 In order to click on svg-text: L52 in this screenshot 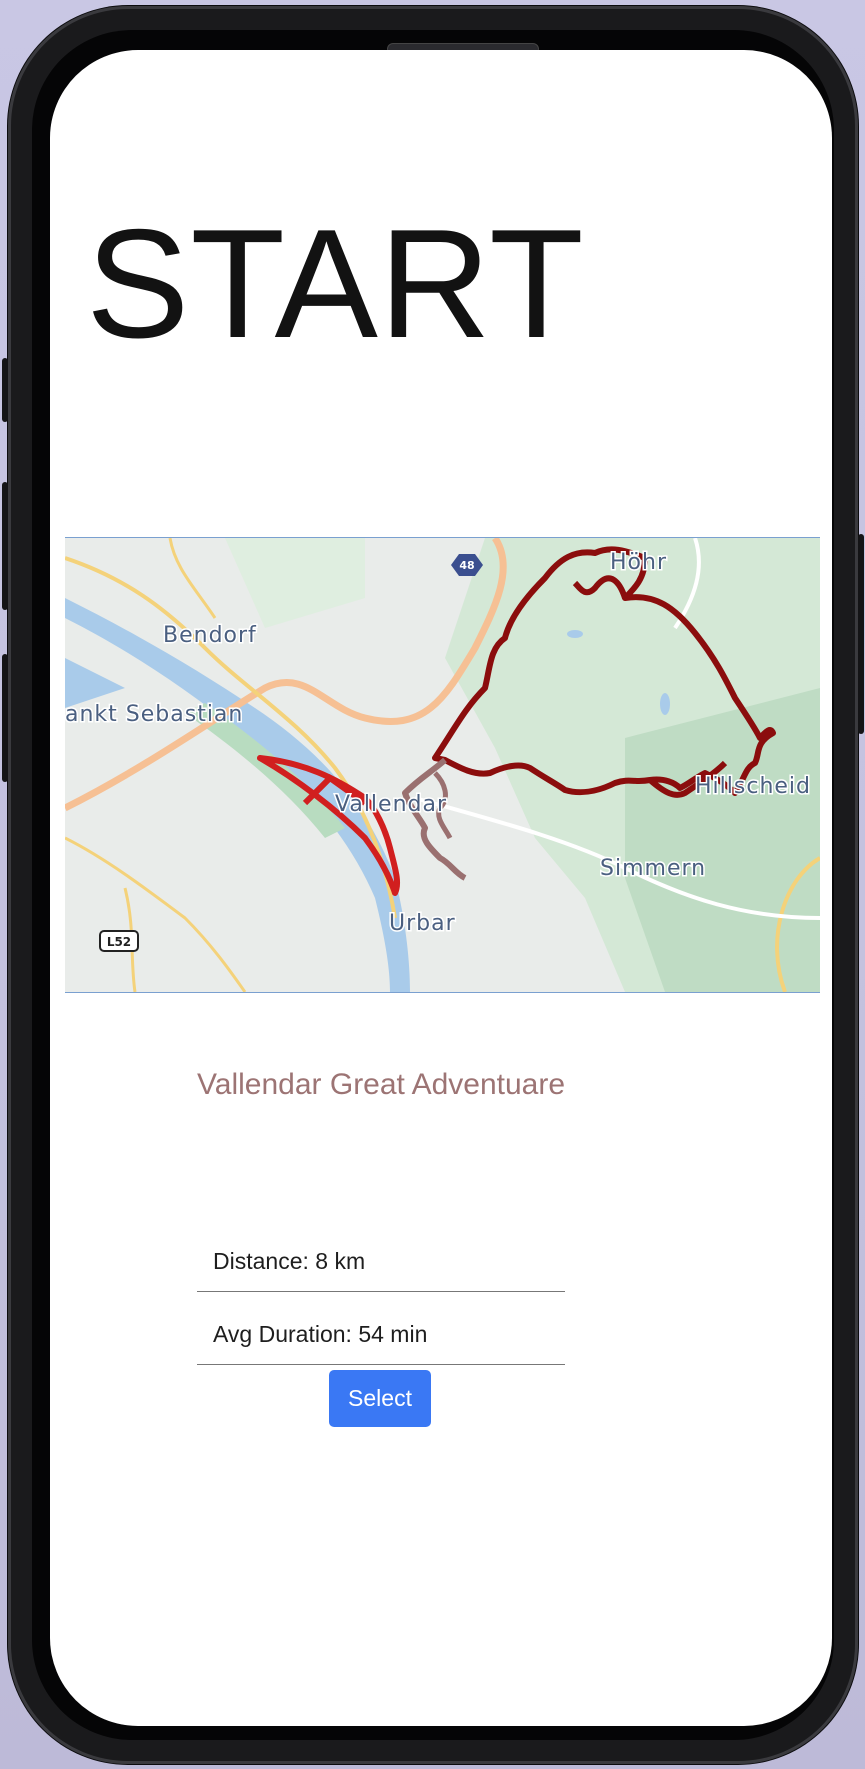, I will do `click(119, 942)`.